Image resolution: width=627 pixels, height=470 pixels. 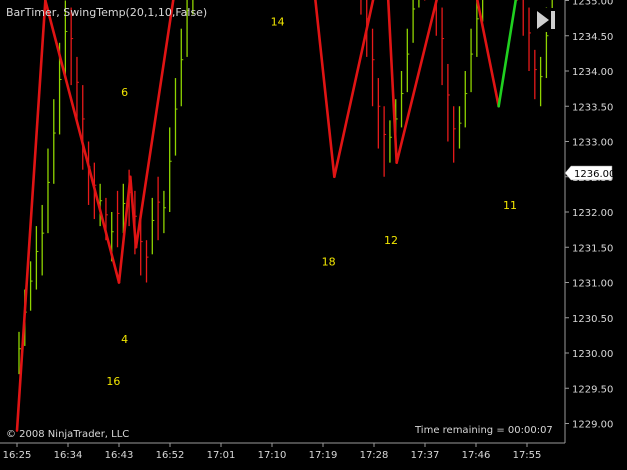 I want to click on y-tick-label: 1232.00, so click(x=592, y=213).